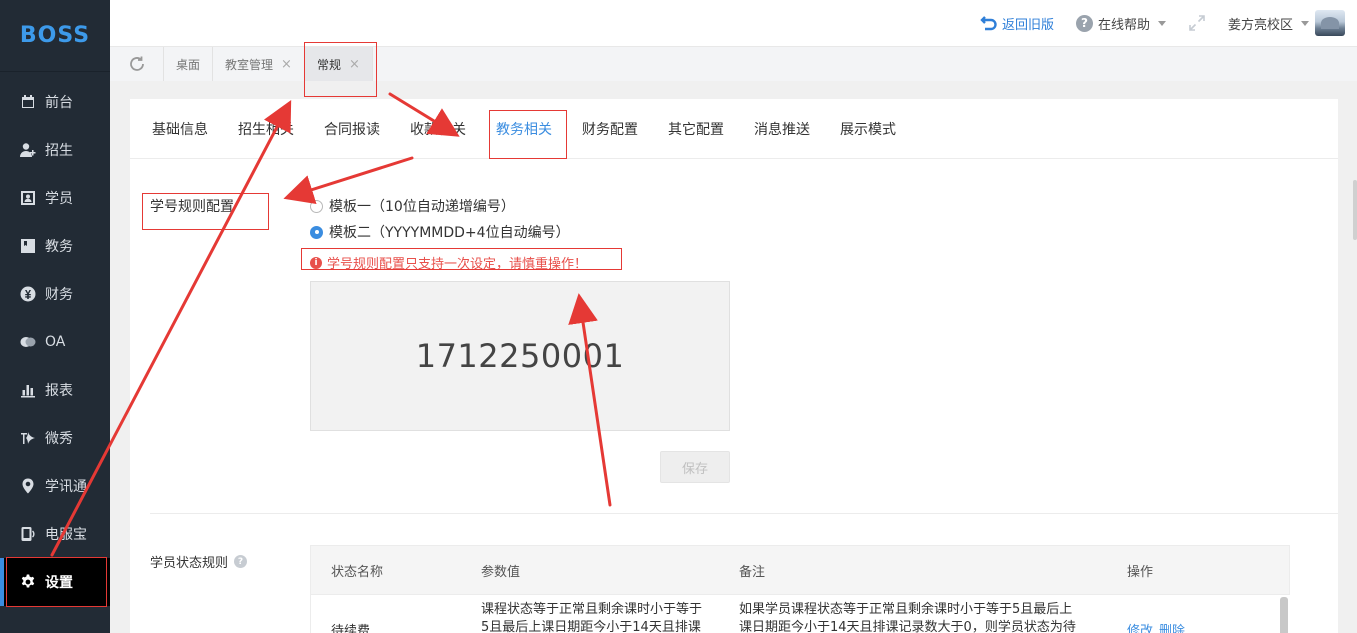  What do you see at coordinates (752, 572) in the screenshot?
I see `column-header: 备注` at bounding box center [752, 572].